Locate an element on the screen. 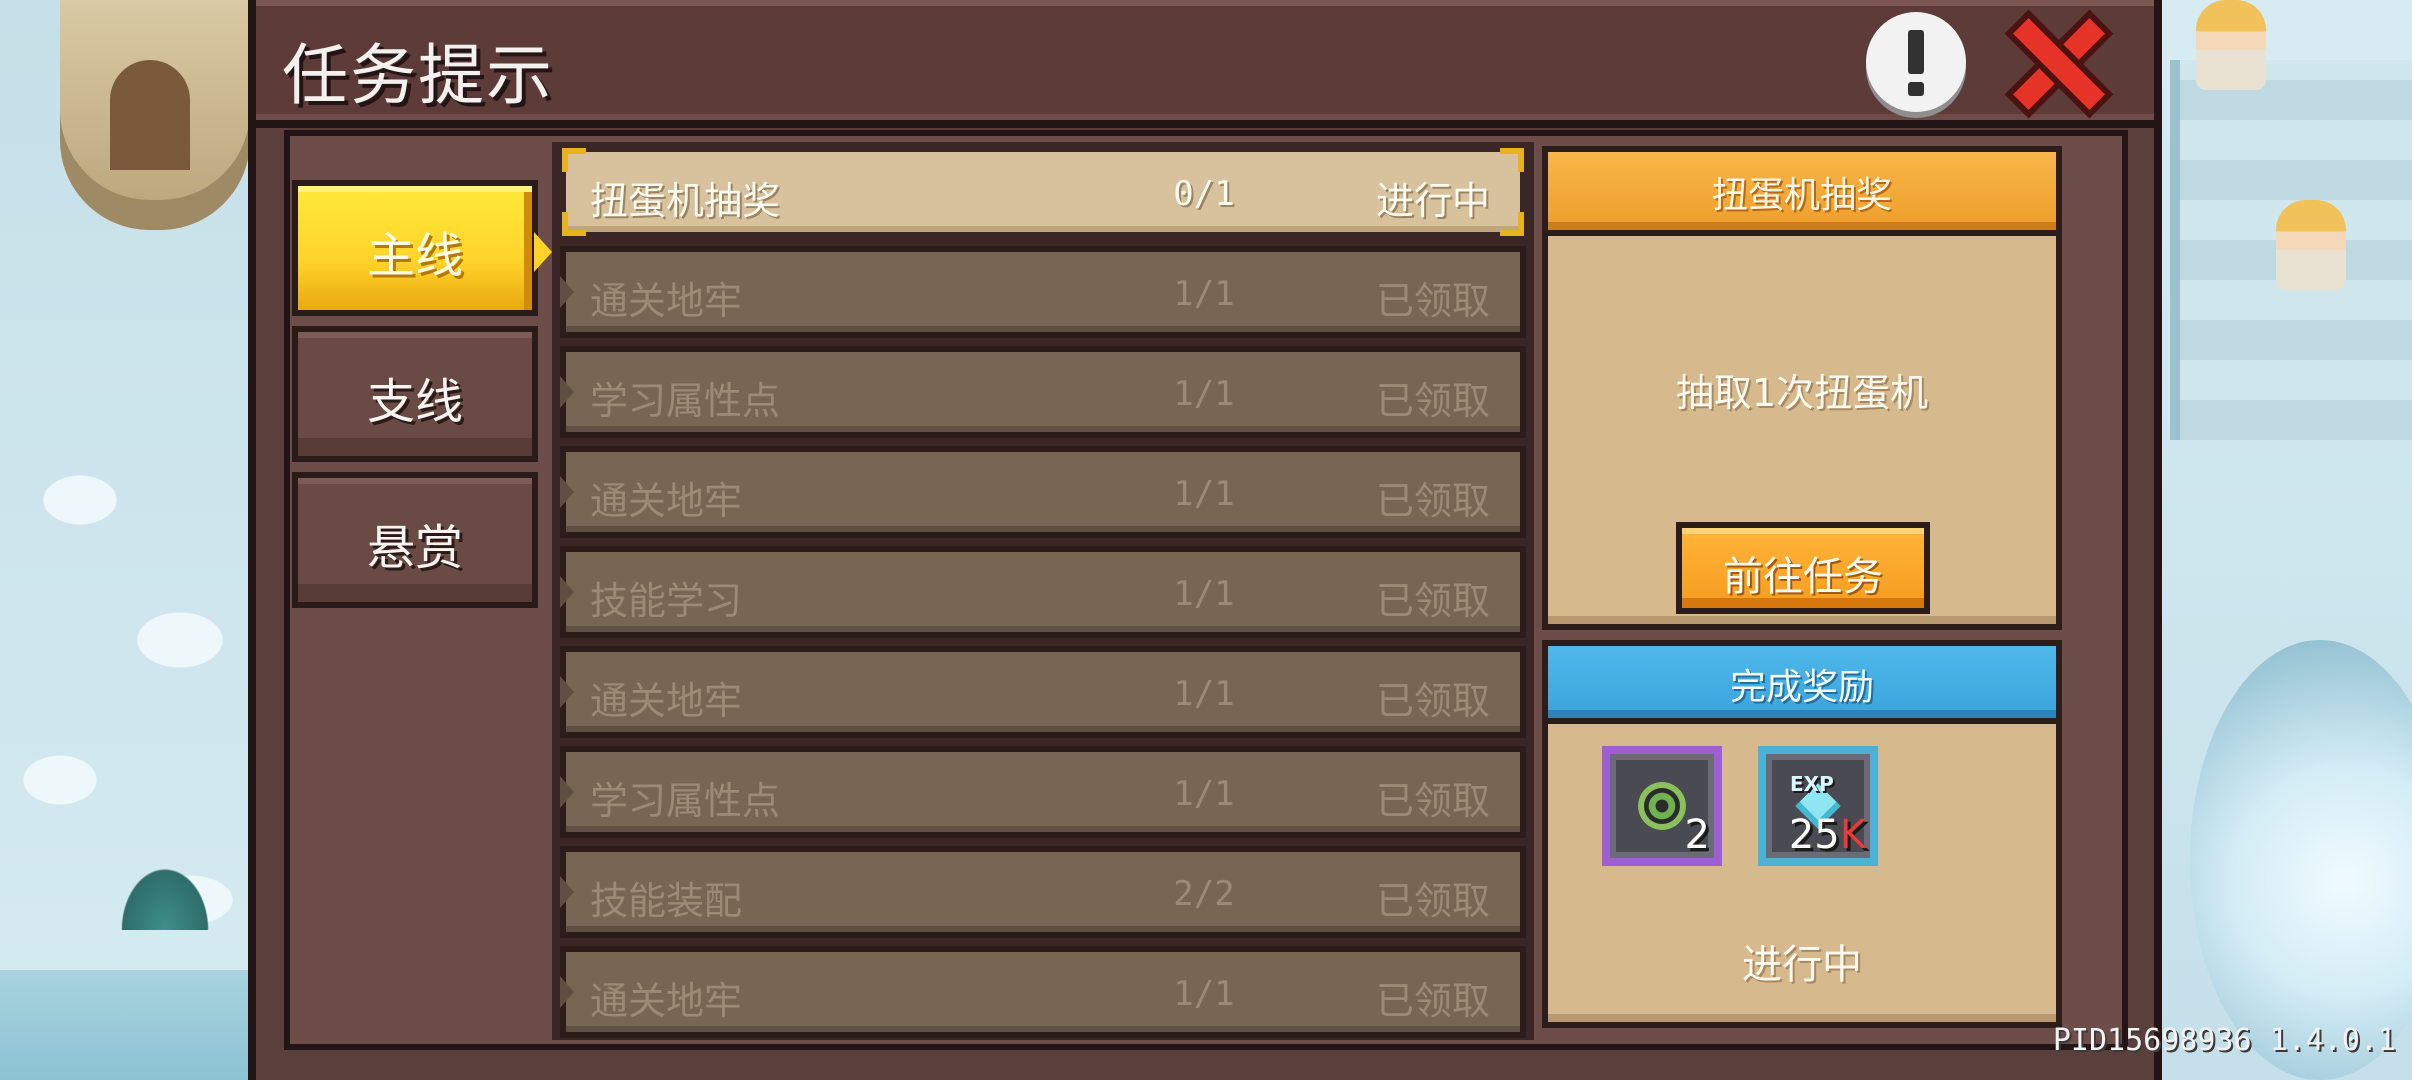 The height and width of the screenshot is (1080, 2412). task-name: 技能装配 is located at coordinates (666, 901).